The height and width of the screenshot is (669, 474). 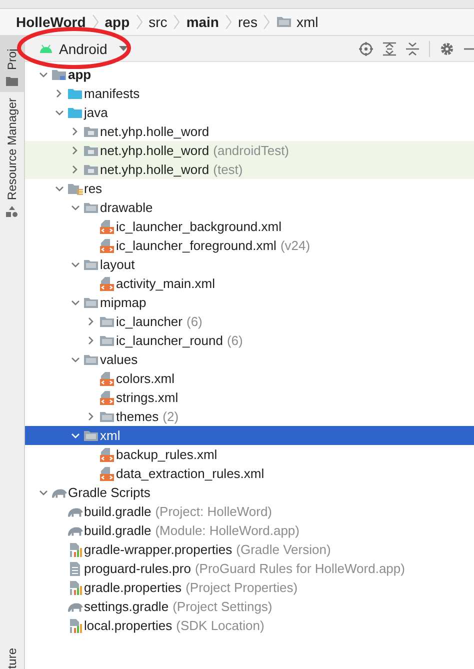 I want to click on breadcrumb-item: HolleWord, so click(x=51, y=22).